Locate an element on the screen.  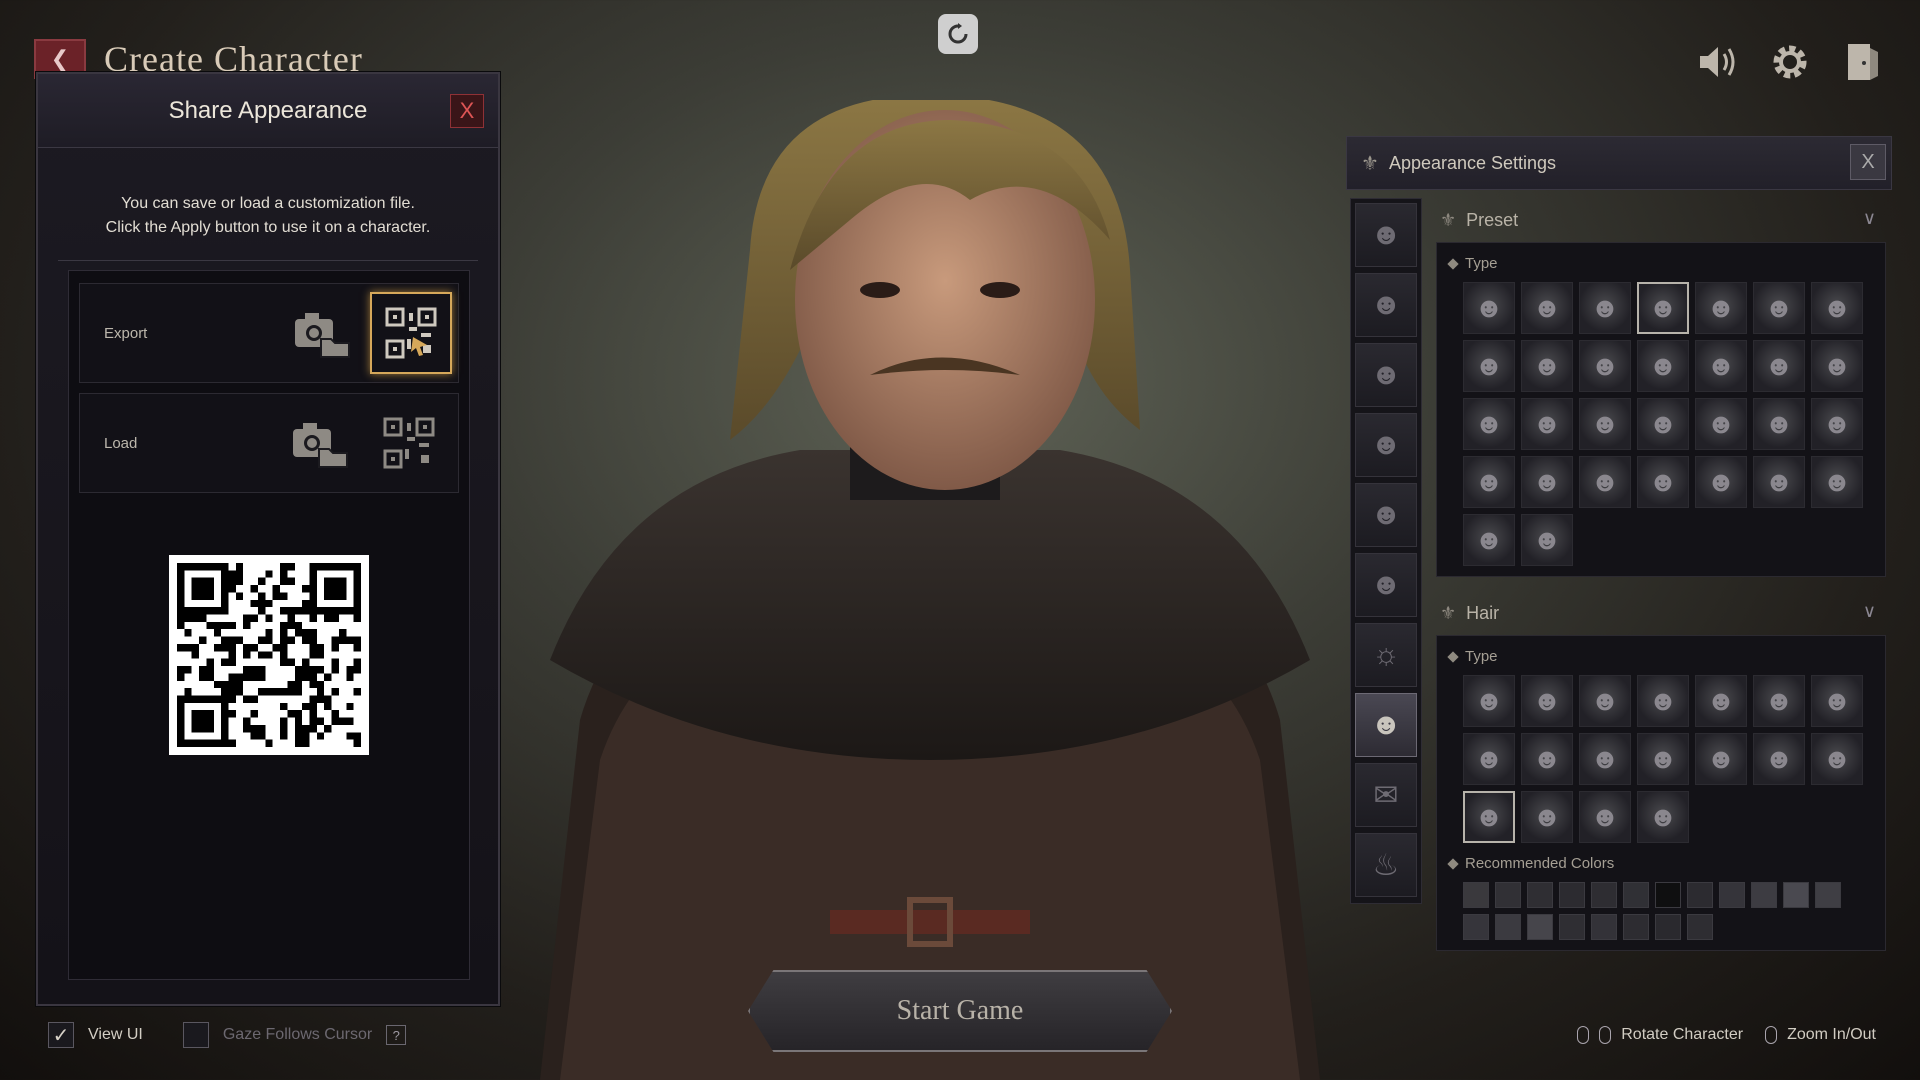
preset-thumb-14: ☻ is located at coordinates (1837, 366).